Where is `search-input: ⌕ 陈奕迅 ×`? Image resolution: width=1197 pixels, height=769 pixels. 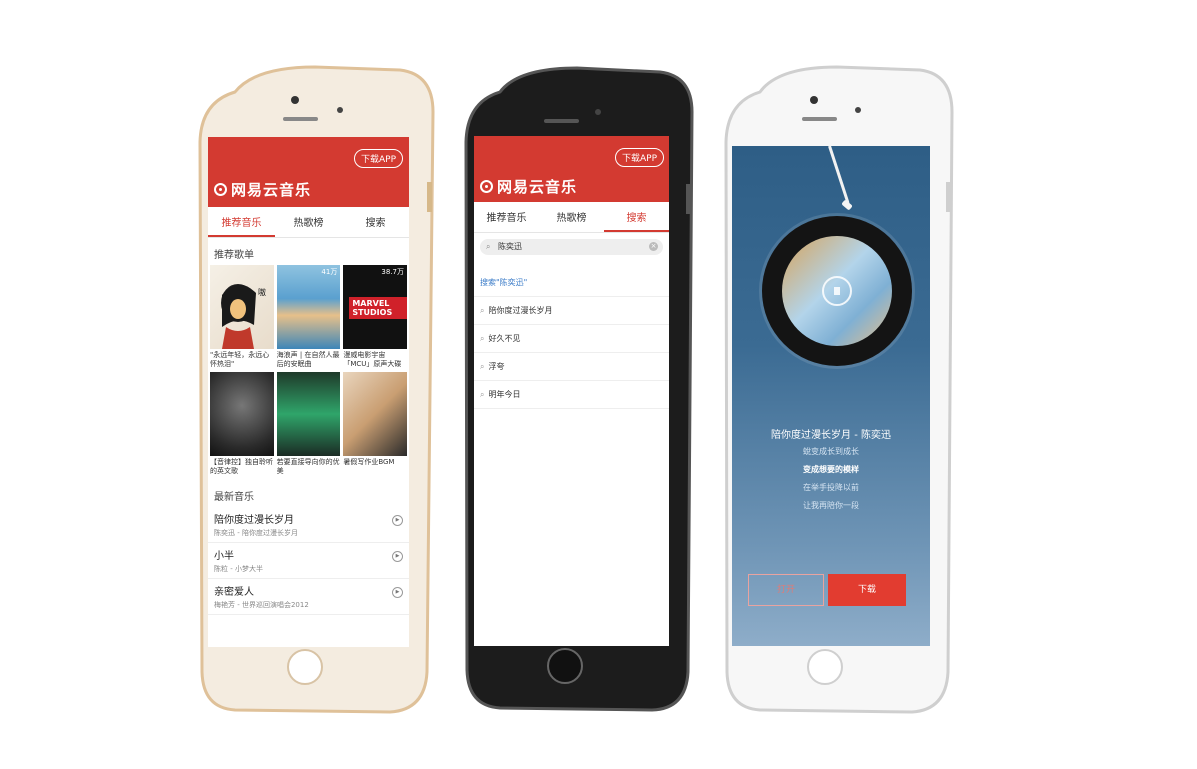 search-input: ⌕ 陈奕迅 × is located at coordinates (571, 247).